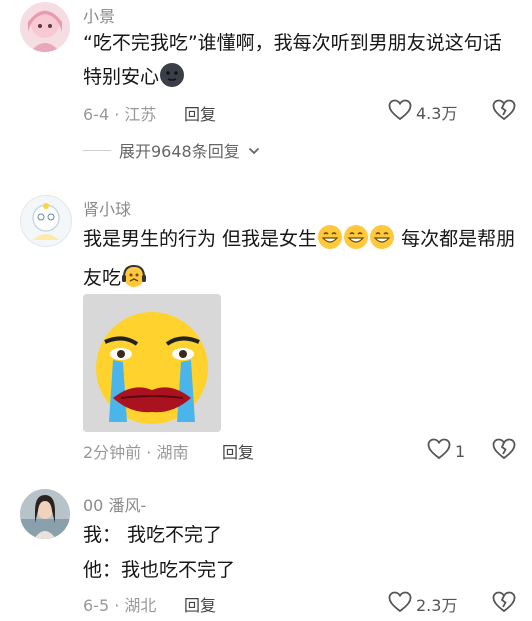 The image size is (532, 621). Describe the element at coordinates (152, 363) in the screenshot. I see `sticker-image` at that location.